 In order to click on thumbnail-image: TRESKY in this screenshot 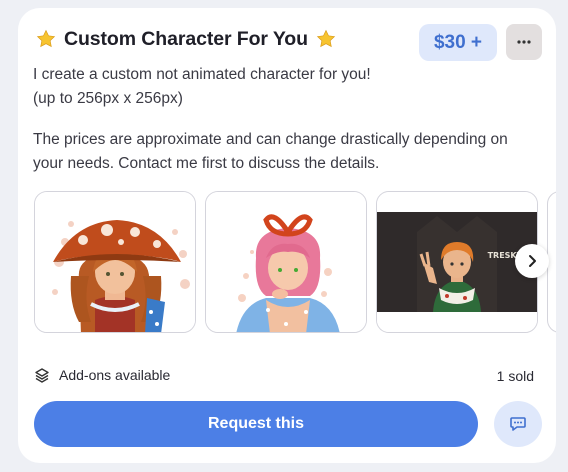, I will do `click(457, 262)`.